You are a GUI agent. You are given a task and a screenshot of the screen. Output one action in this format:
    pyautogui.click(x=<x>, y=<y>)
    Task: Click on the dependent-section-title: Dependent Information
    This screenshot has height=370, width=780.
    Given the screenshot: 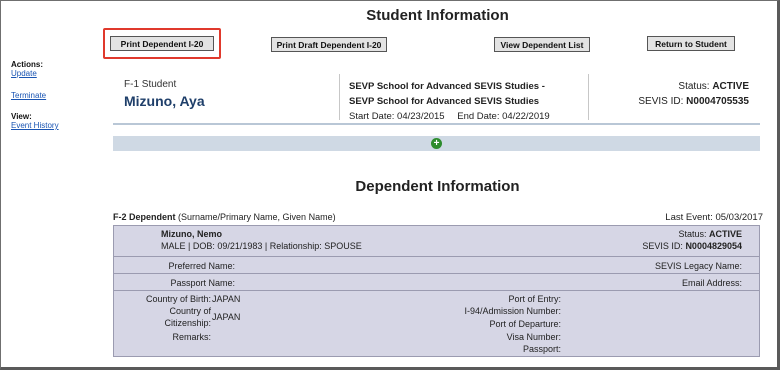 What is the action you would take?
    pyautogui.click(x=437, y=186)
    